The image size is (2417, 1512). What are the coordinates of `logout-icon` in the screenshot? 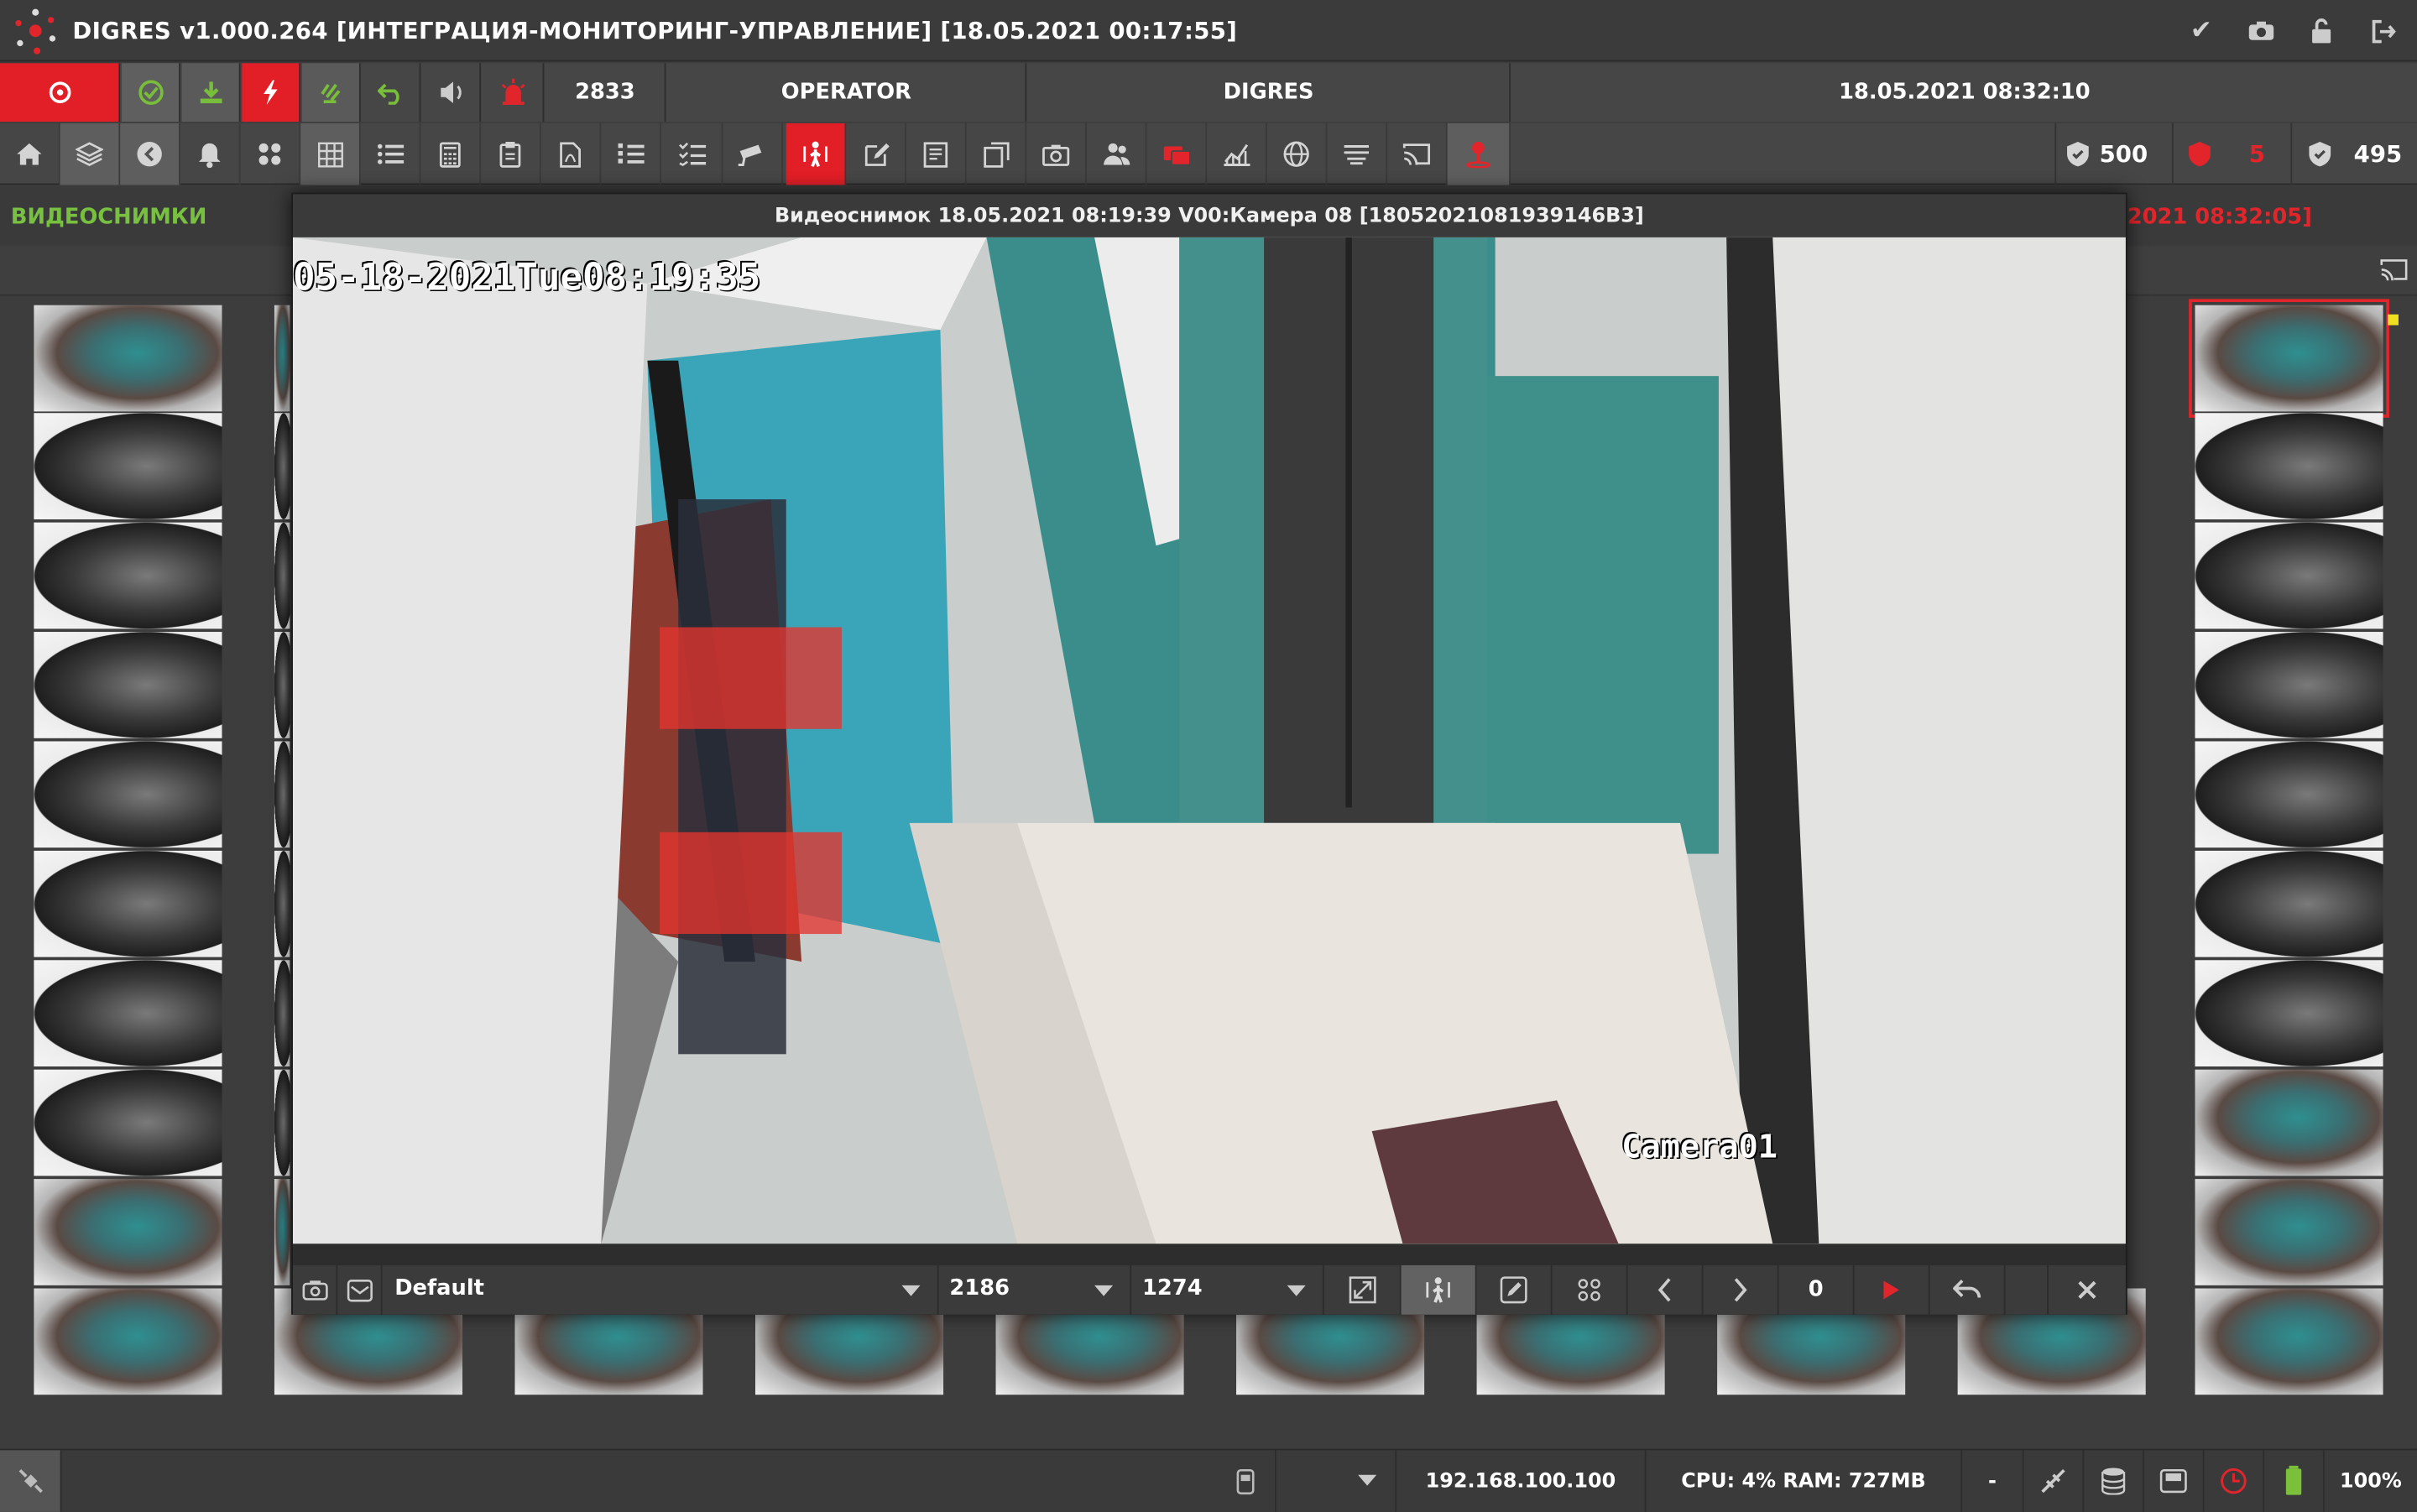 It's located at (2383, 31).